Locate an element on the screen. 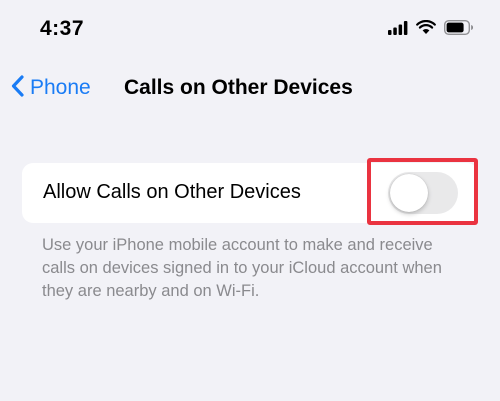 The image size is (500, 401). allow-calls-toggle is located at coordinates (423, 193).